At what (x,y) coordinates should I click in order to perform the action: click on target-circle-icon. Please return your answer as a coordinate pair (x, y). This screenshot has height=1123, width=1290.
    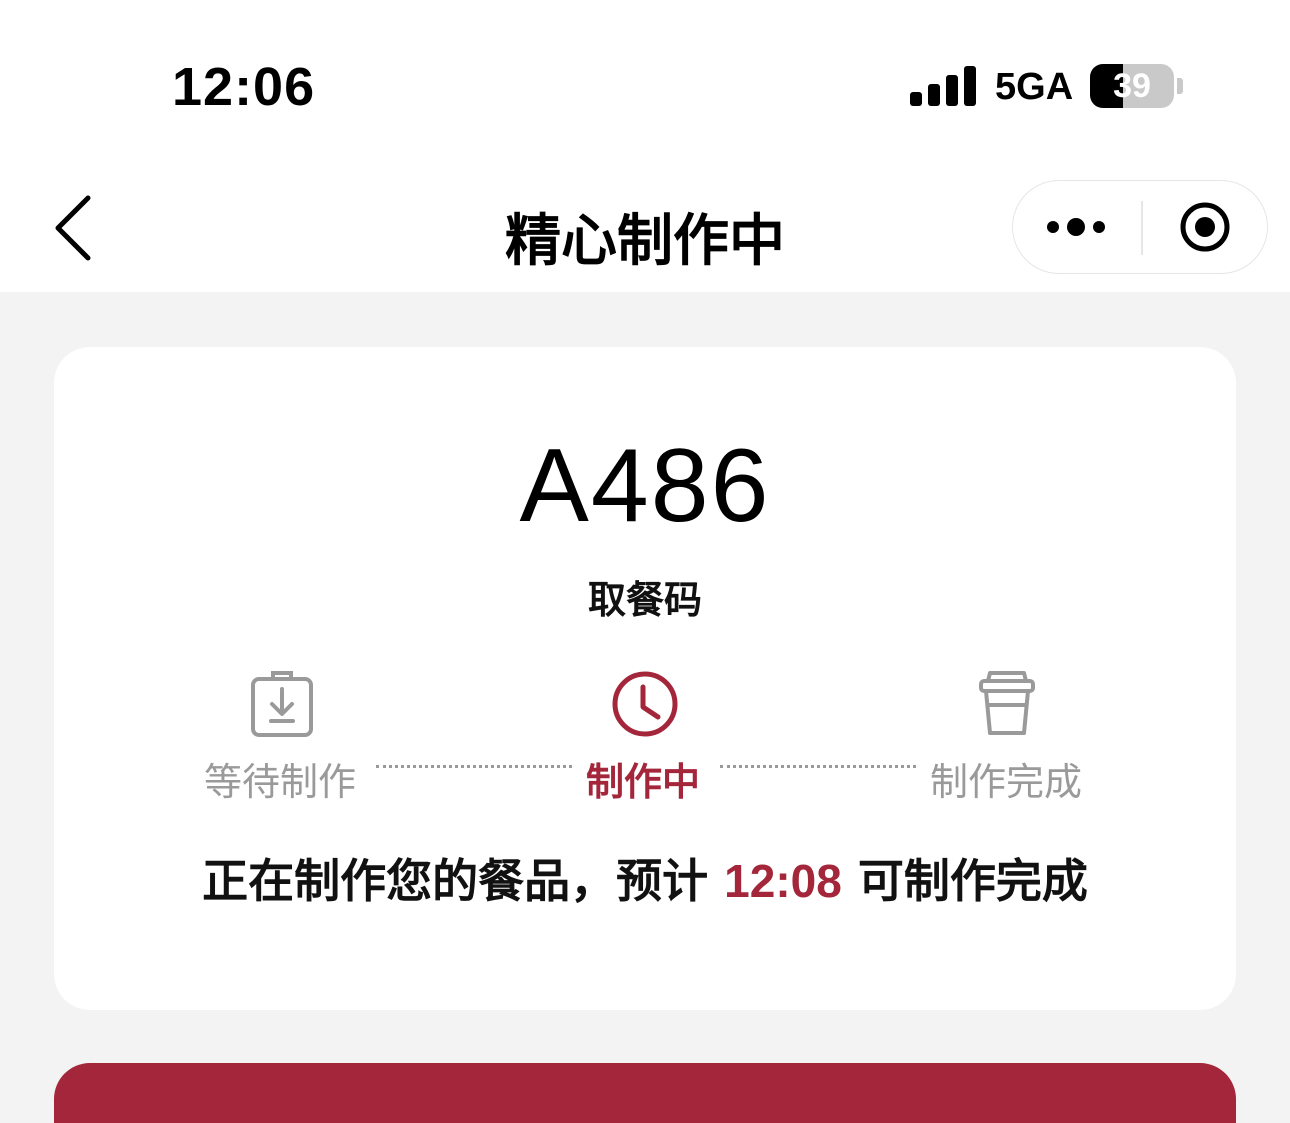
    Looking at the image, I should click on (1205, 227).